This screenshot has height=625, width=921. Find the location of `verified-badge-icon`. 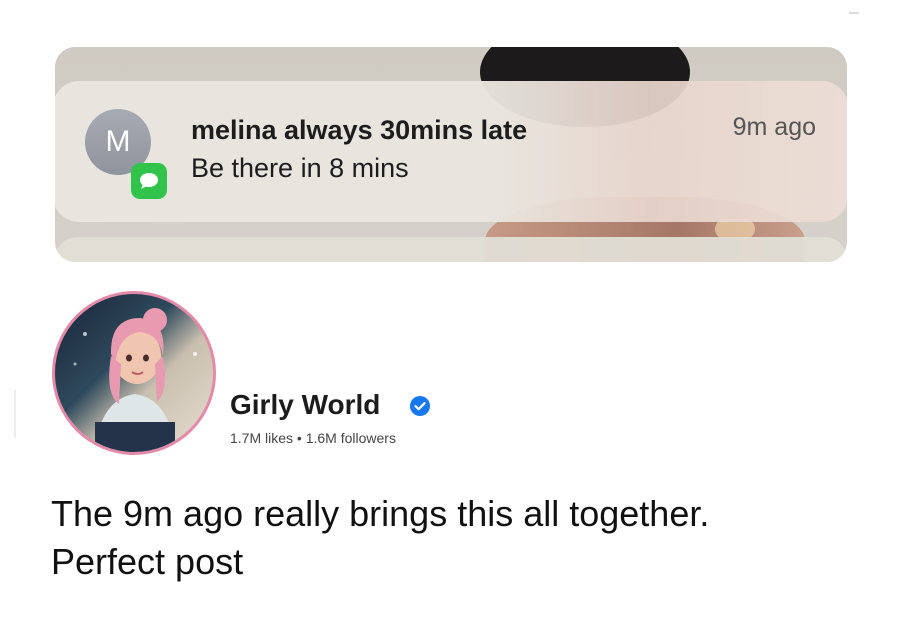

verified-badge-icon is located at coordinates (420, 406).